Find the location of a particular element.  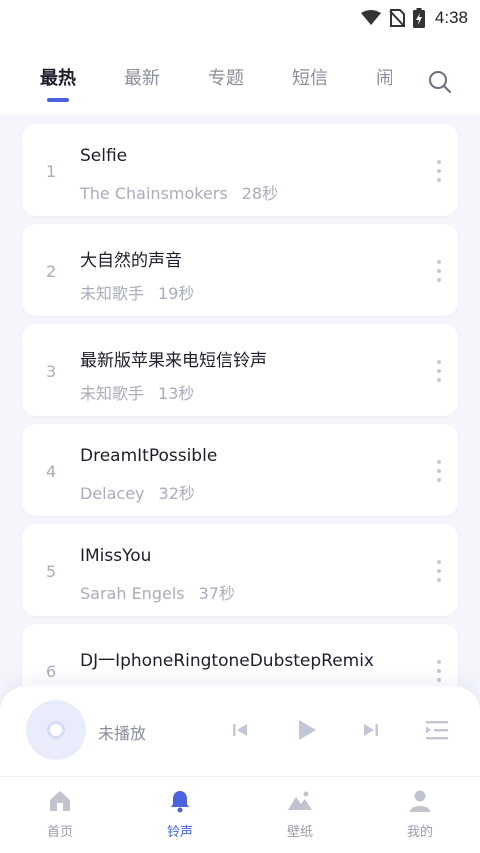

search-button is located at coordinates (440, 82).